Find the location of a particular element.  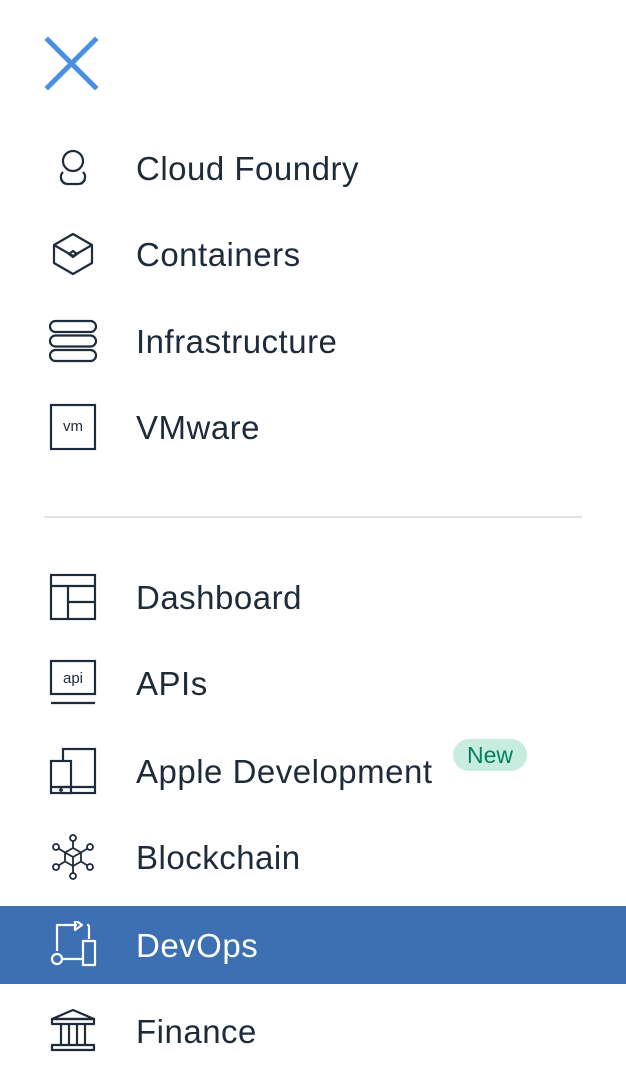

menu-item-label: Finance is located at coordinates (196, 1031).